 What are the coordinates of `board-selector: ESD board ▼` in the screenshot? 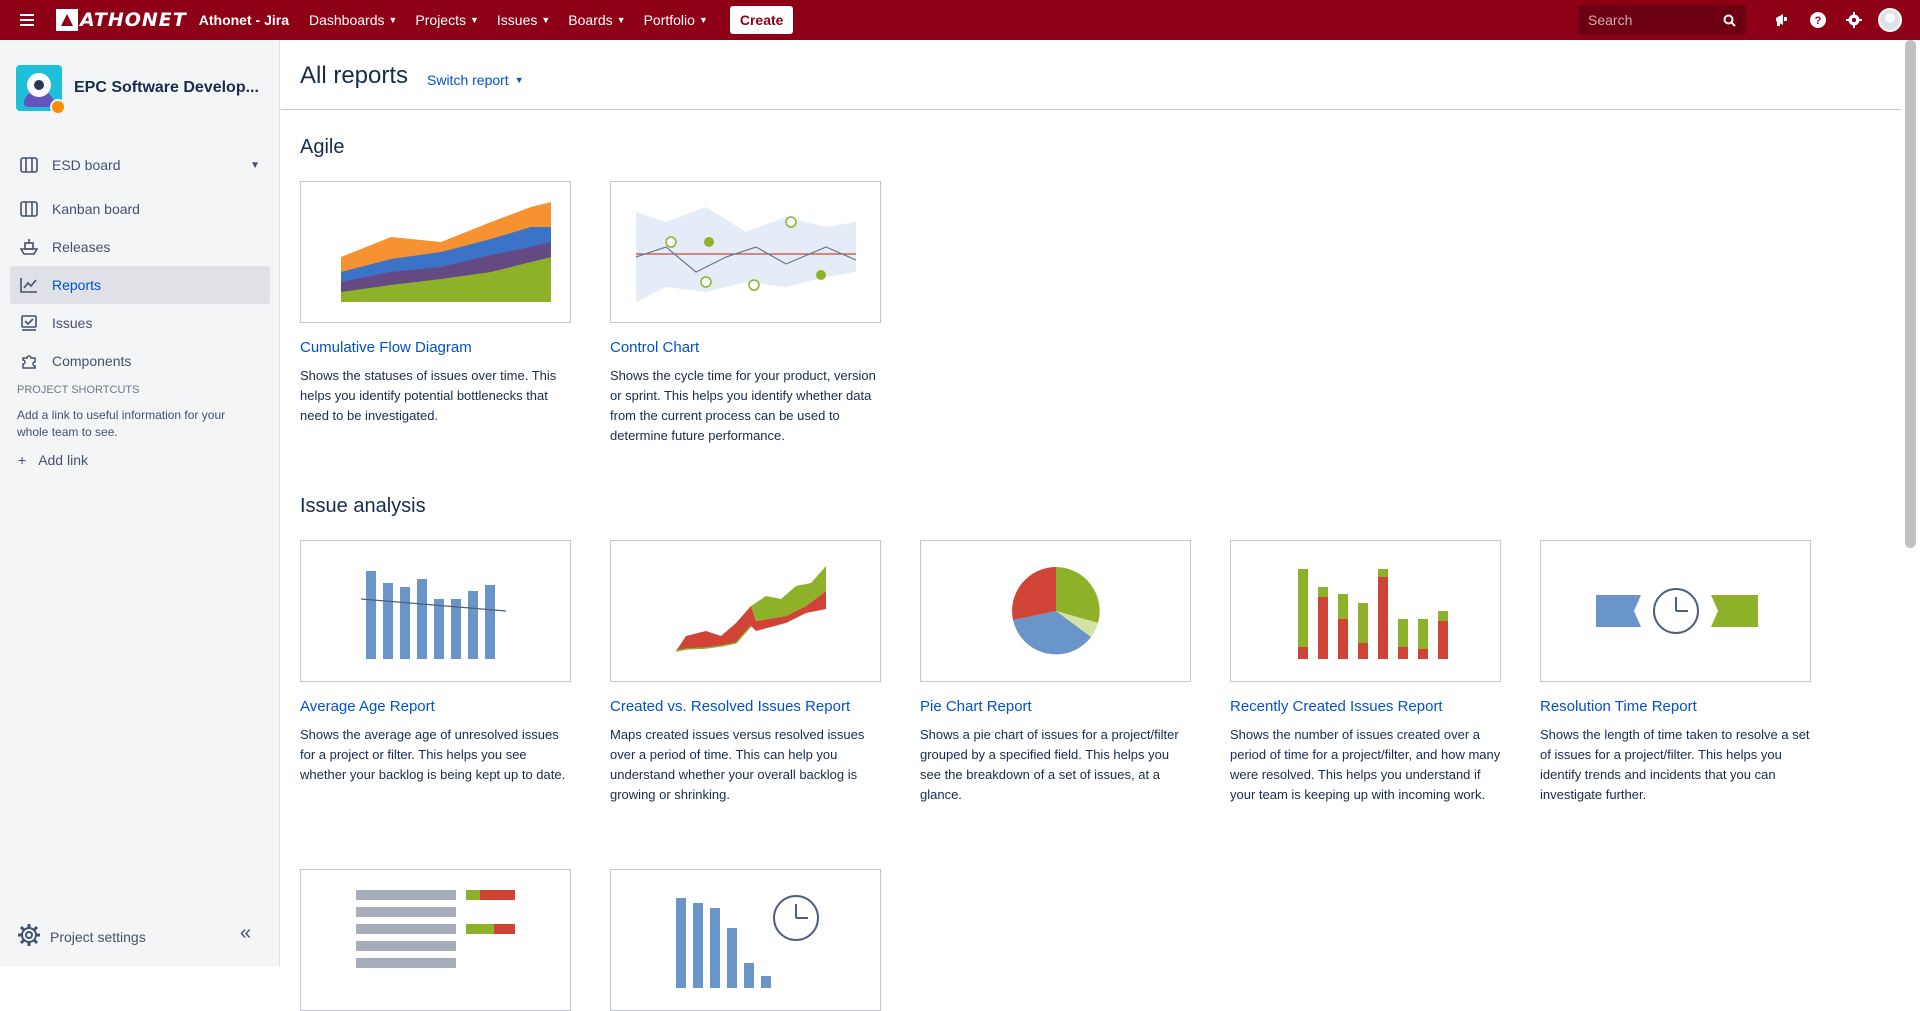 It's located at (140, 165).